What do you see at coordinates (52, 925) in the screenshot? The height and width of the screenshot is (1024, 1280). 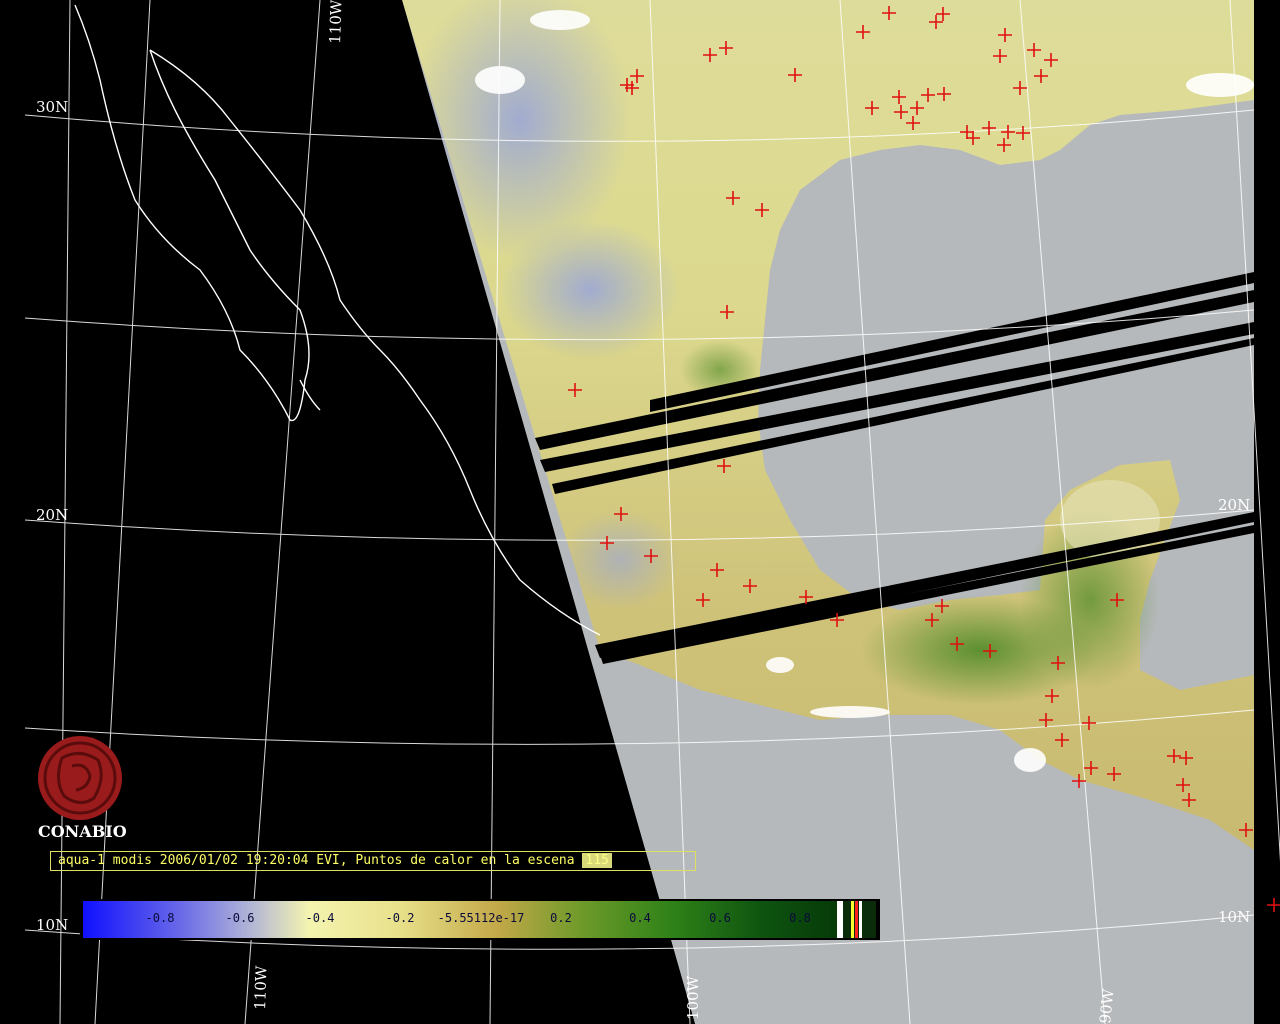 I see `lat-label-10n: 10N` at bounding box center [52, 925].